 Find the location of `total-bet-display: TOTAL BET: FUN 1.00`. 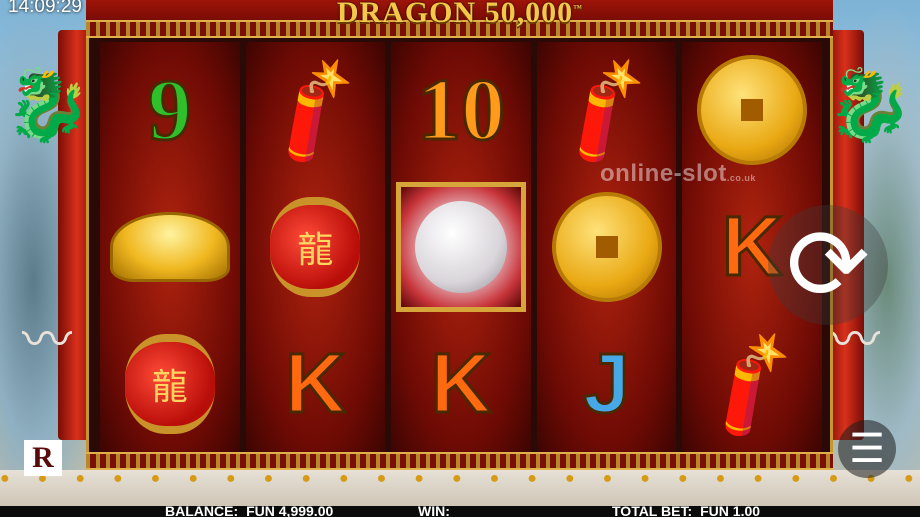

total-bet-display: TOTAL BET: FUN 1.00 is located at coordinates (686, 511).